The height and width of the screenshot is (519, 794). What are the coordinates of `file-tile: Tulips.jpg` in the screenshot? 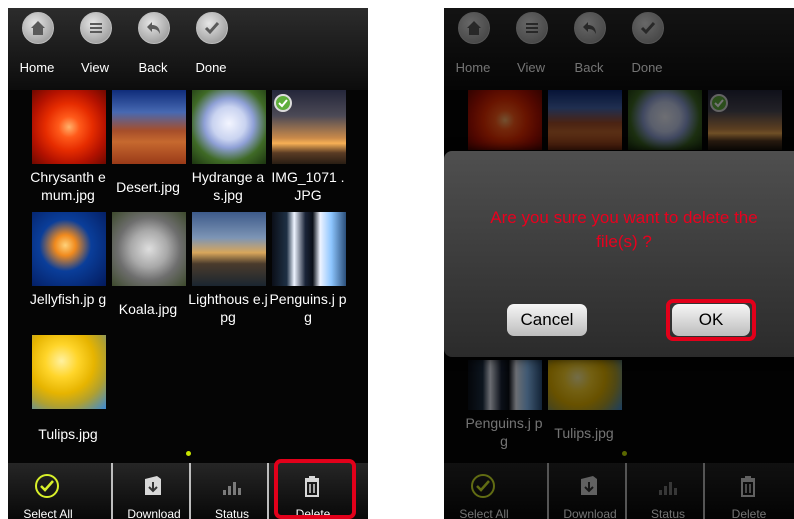 It's located at (68, 390).